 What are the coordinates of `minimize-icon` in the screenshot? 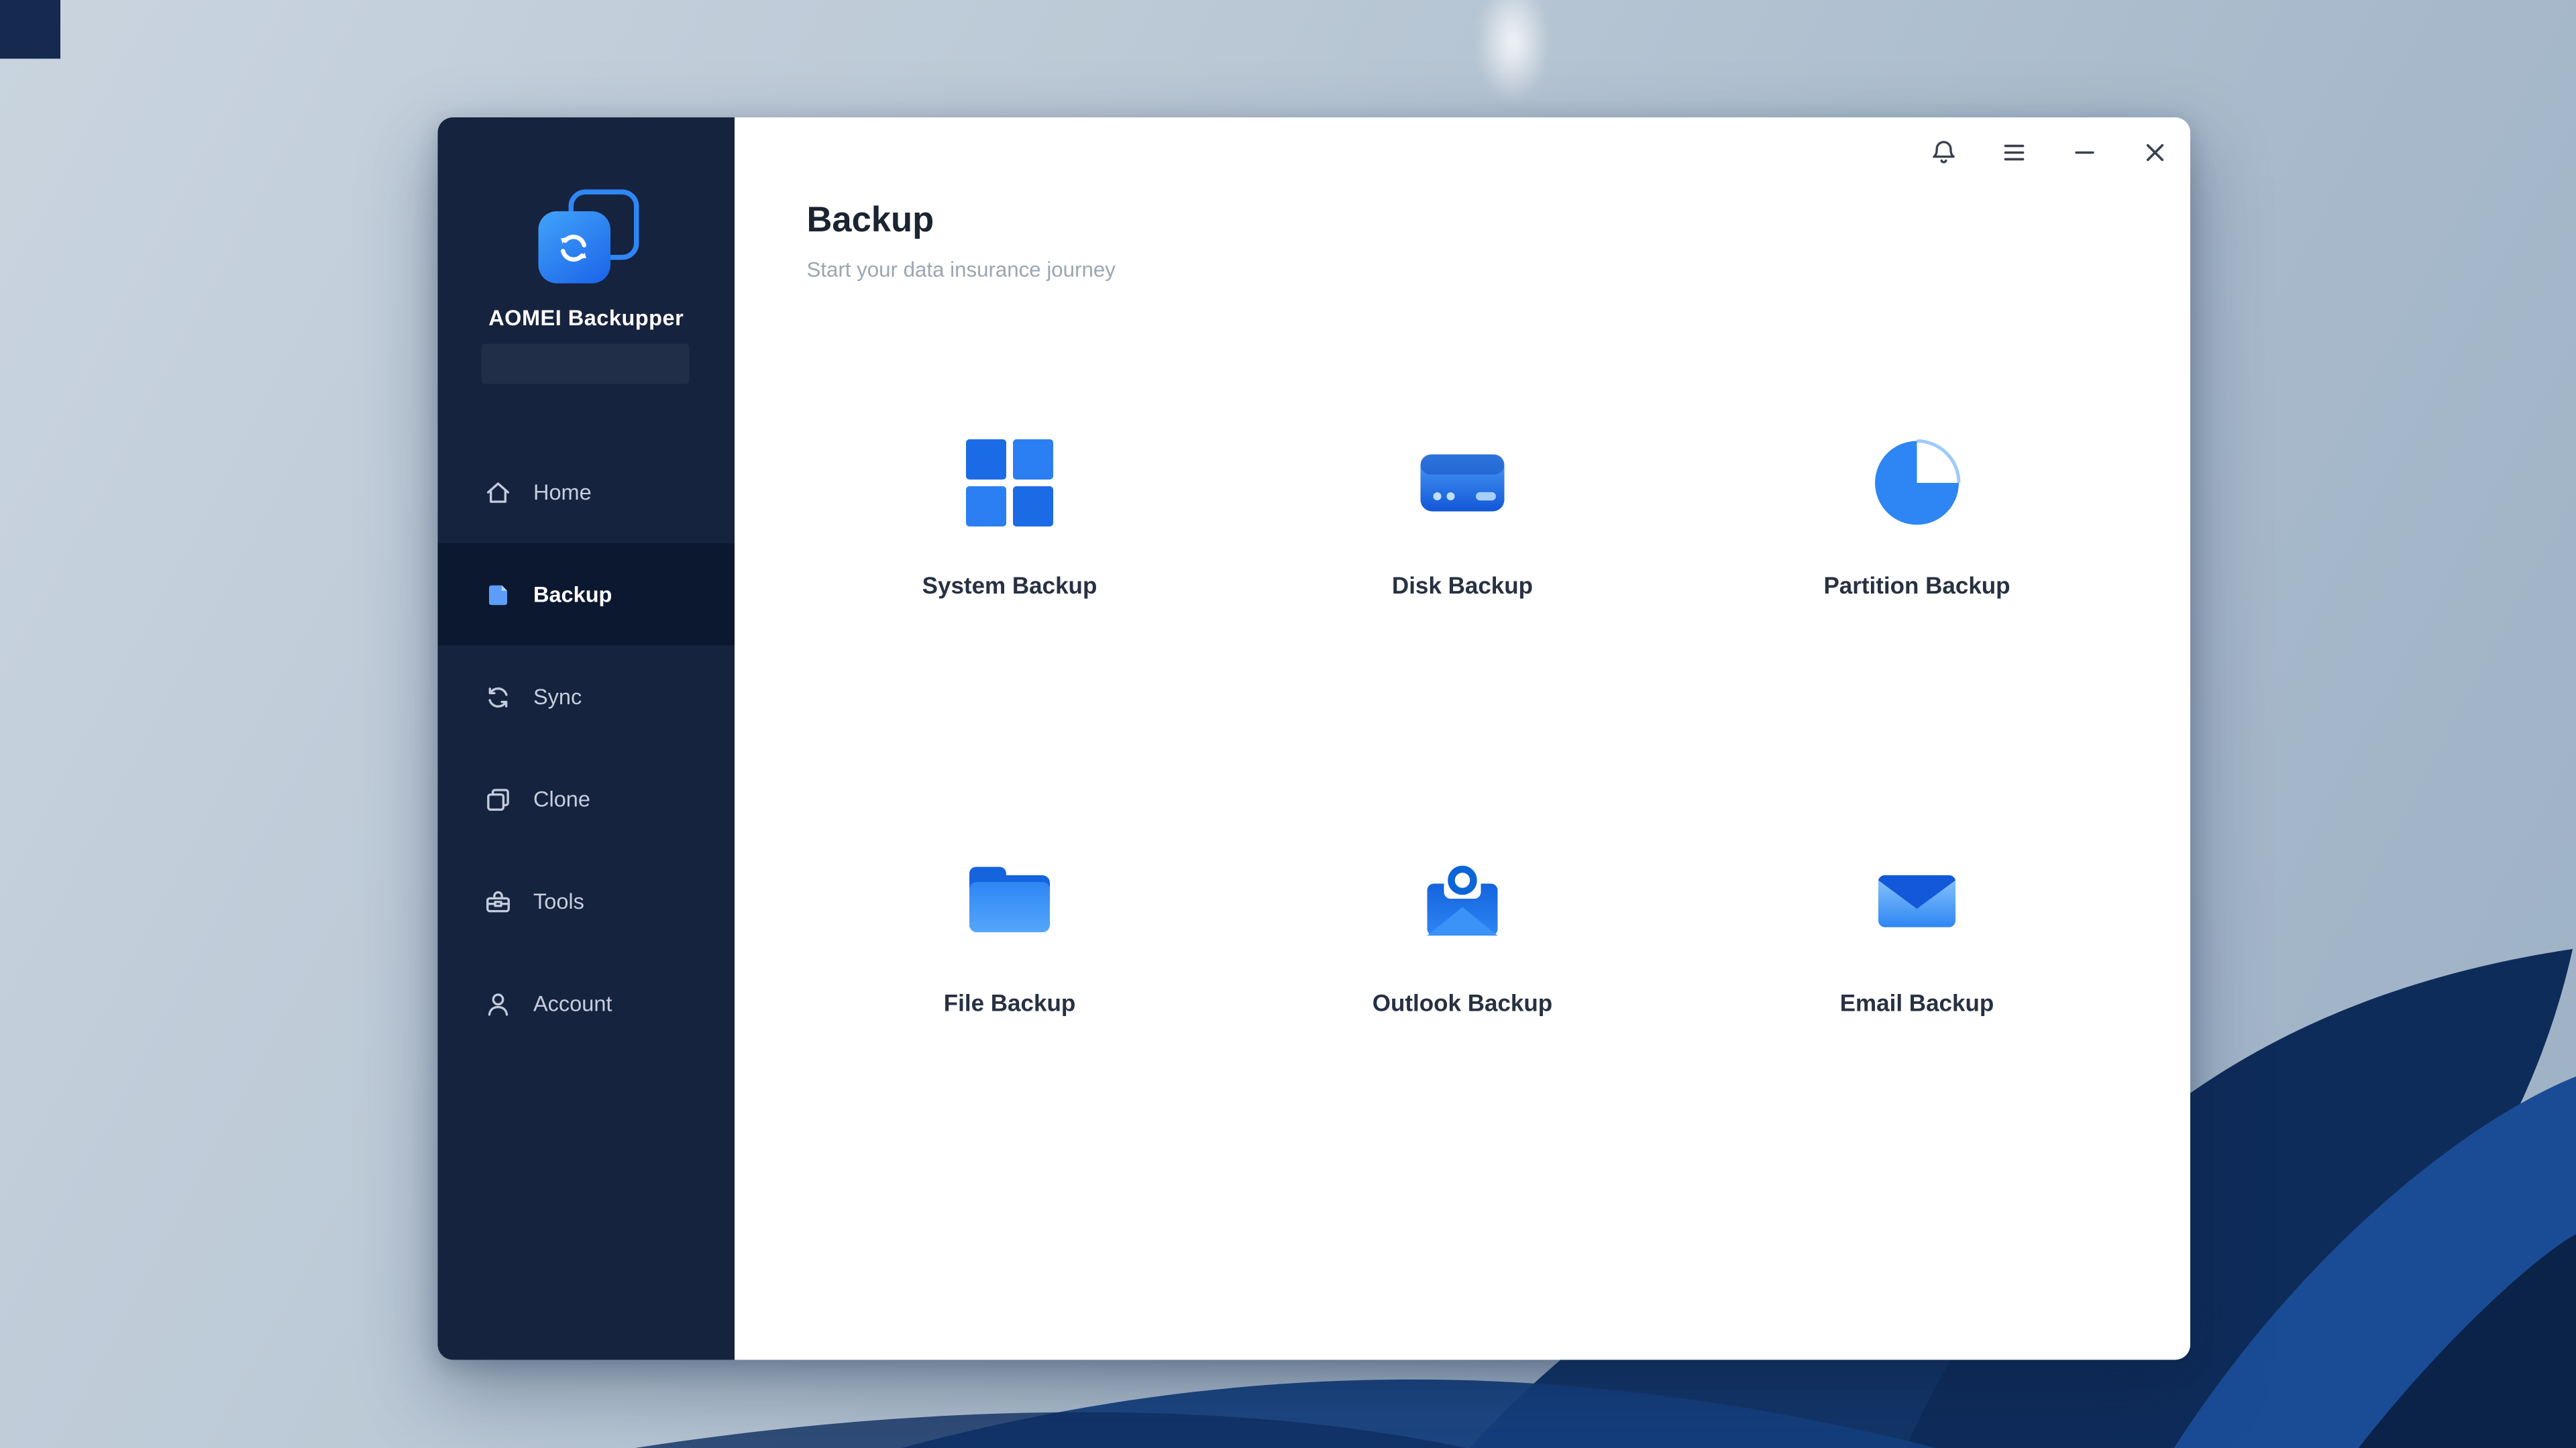 It's located at (2084, 152).